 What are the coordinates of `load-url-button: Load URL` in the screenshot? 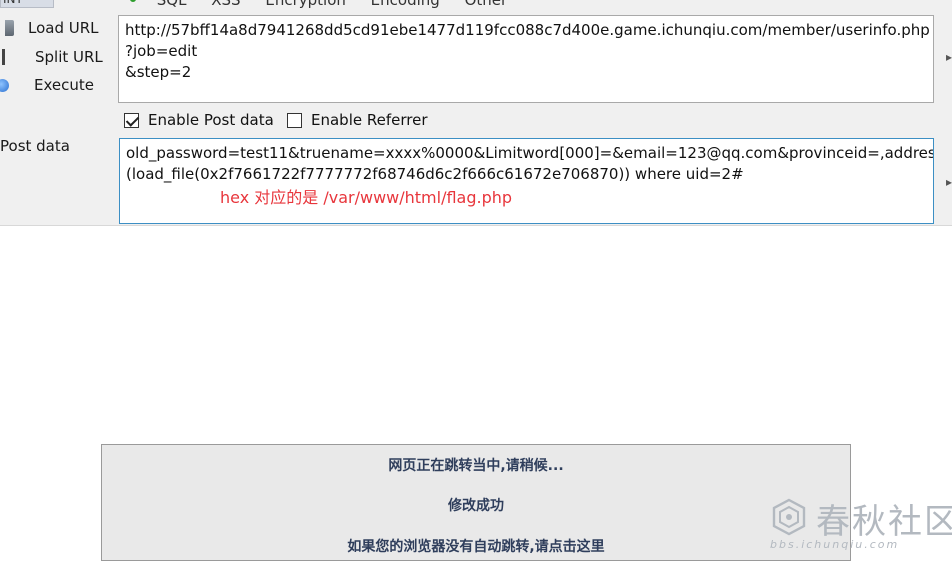 It's located at (49, 28).